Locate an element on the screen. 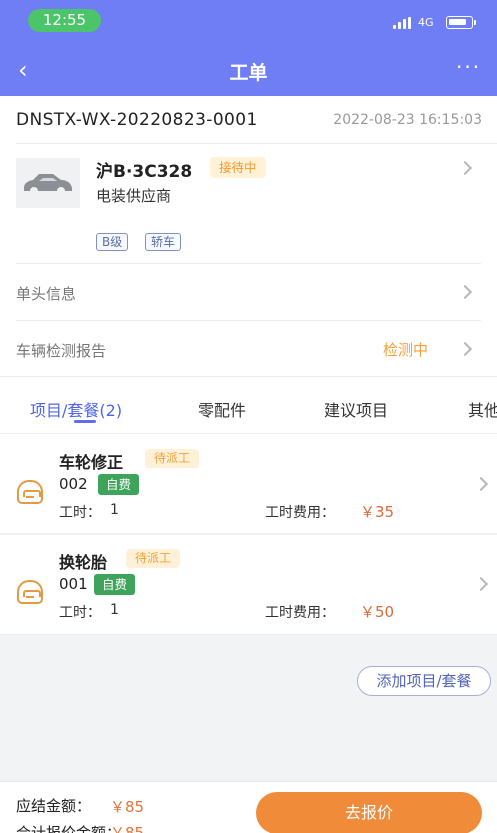 This screenshot has height=833, width=497. tab-other: 其他 is located at coordinates (482, 409).